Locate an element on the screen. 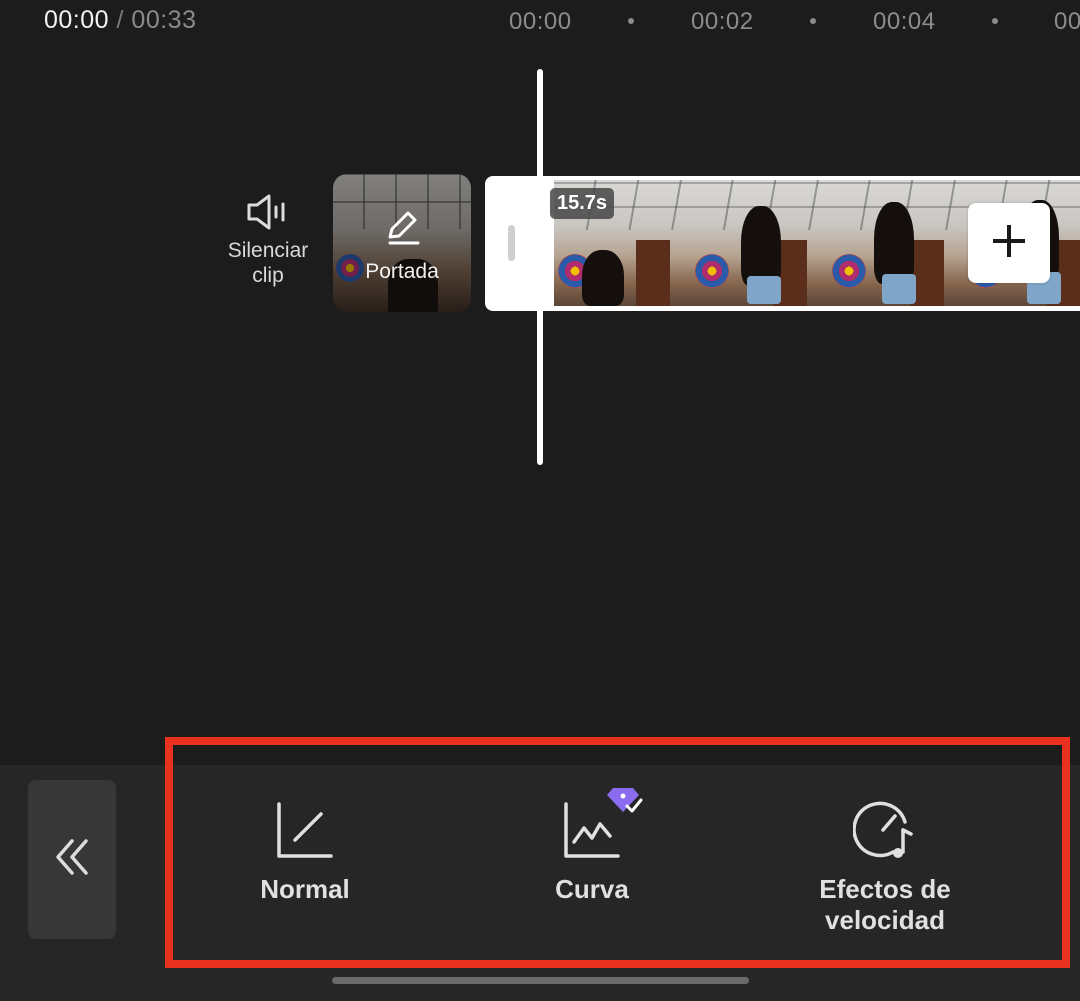  timeline-tick: 00:02 is located at coordinates (722, 21).